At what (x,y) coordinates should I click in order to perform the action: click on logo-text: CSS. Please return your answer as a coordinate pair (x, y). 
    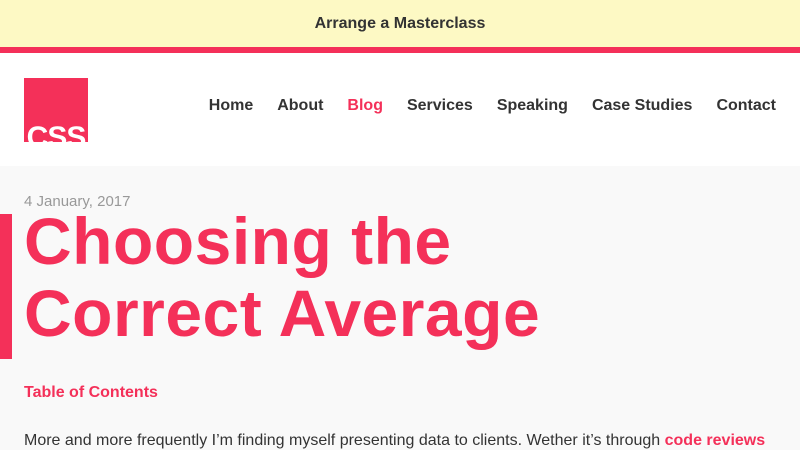
    Looking at the image, I should click on (56, 131).